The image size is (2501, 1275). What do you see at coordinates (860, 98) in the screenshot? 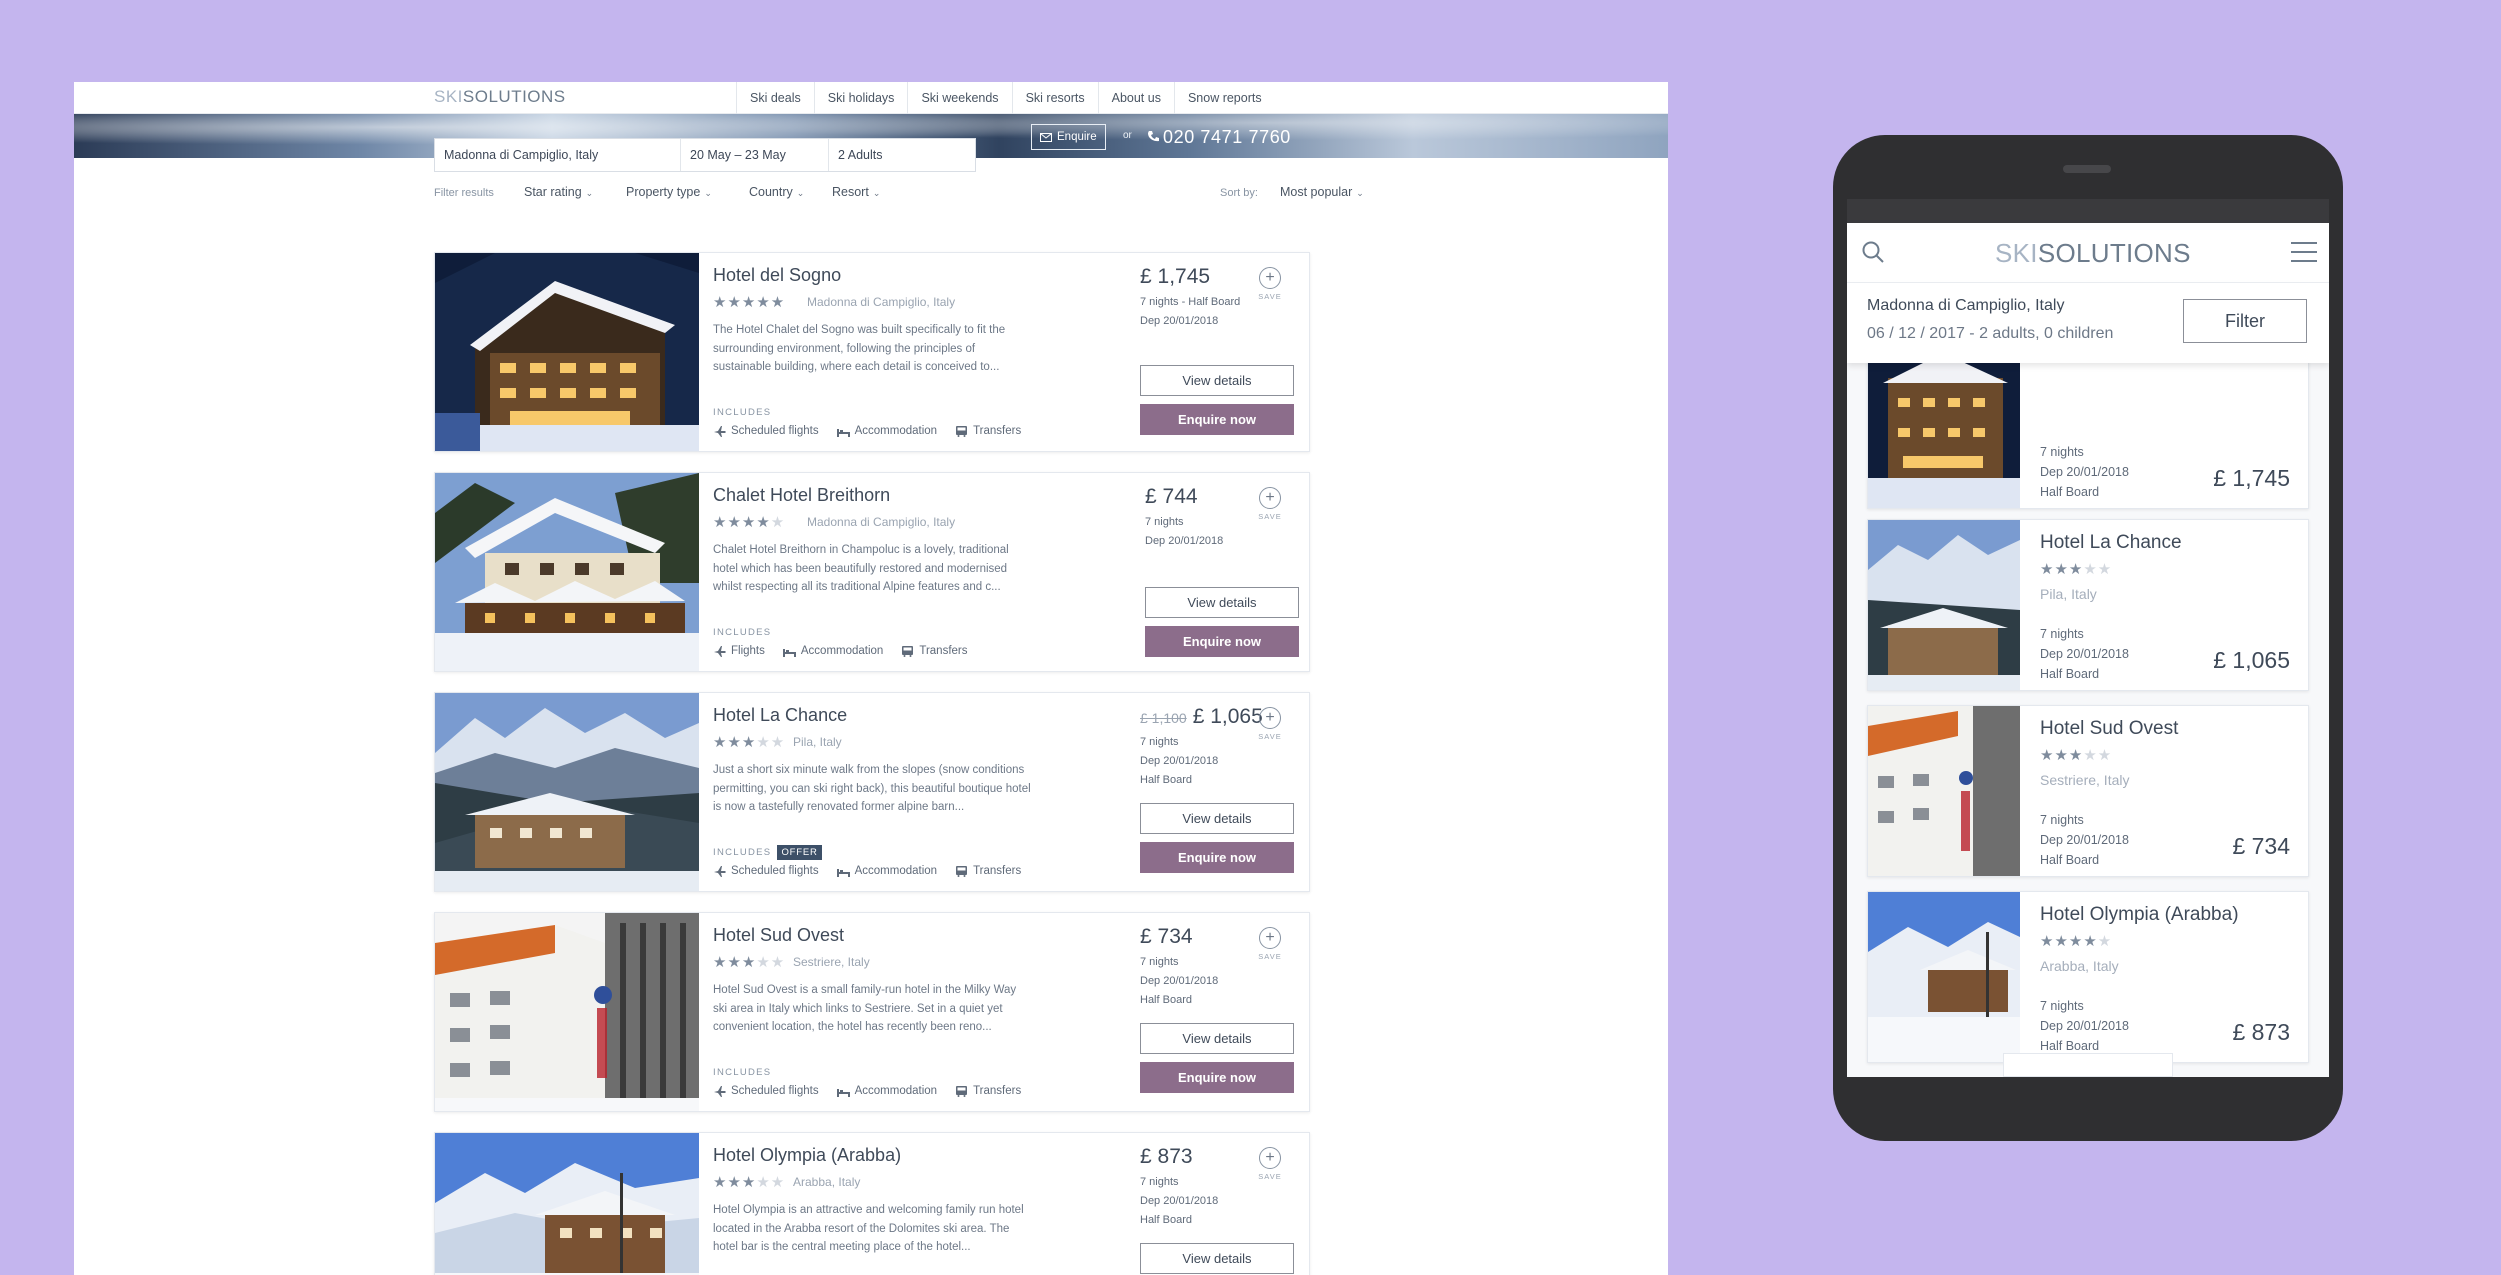
I see `nav-ski-holidays: Ski holidays` at bounding box center [860, 98].